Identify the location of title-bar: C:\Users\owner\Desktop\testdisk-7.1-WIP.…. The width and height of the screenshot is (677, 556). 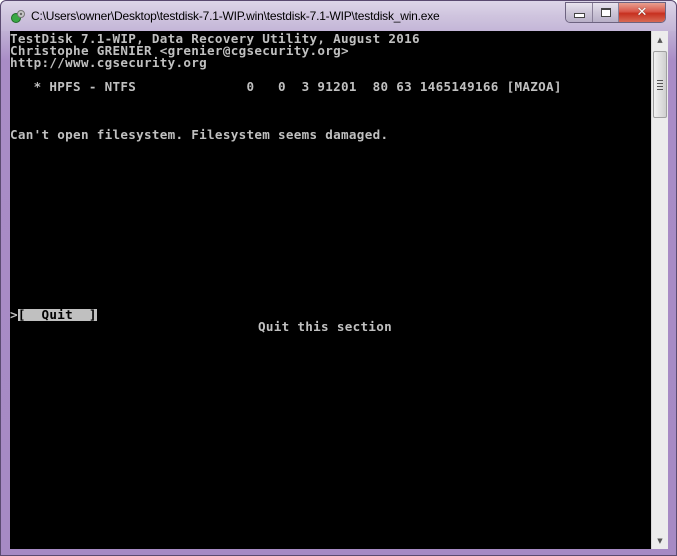
(338, 16).